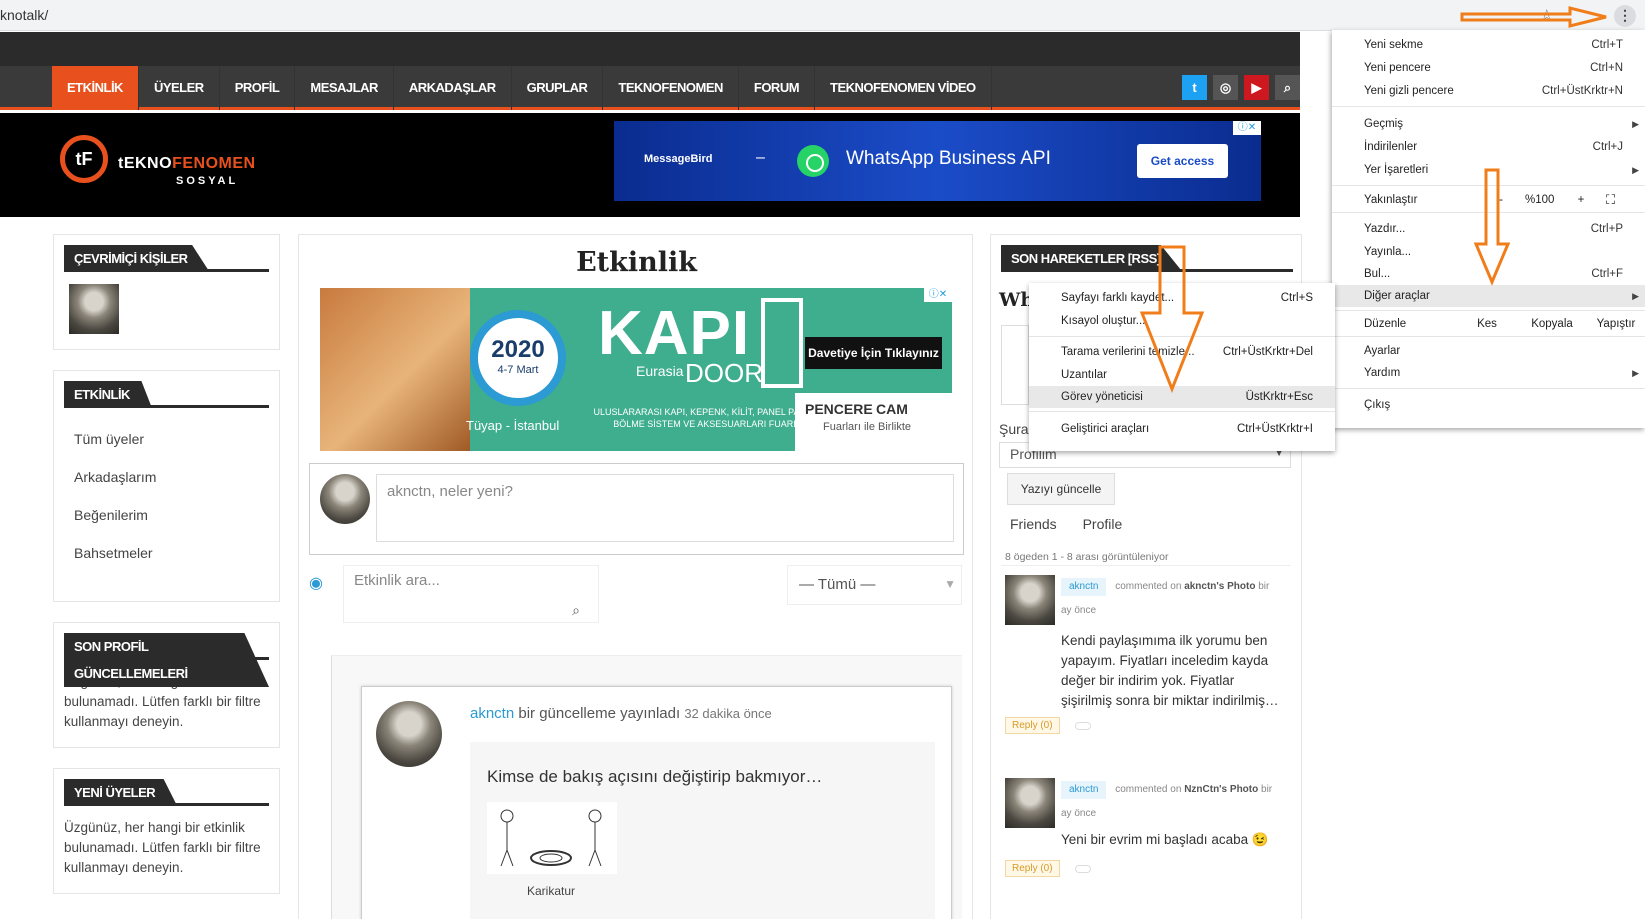 Image resolution: width=1645 pixels, height=919 pixels. I want to click on nav-item-teknofenomen: TEKNOFENOMEN, so click(671, 88).